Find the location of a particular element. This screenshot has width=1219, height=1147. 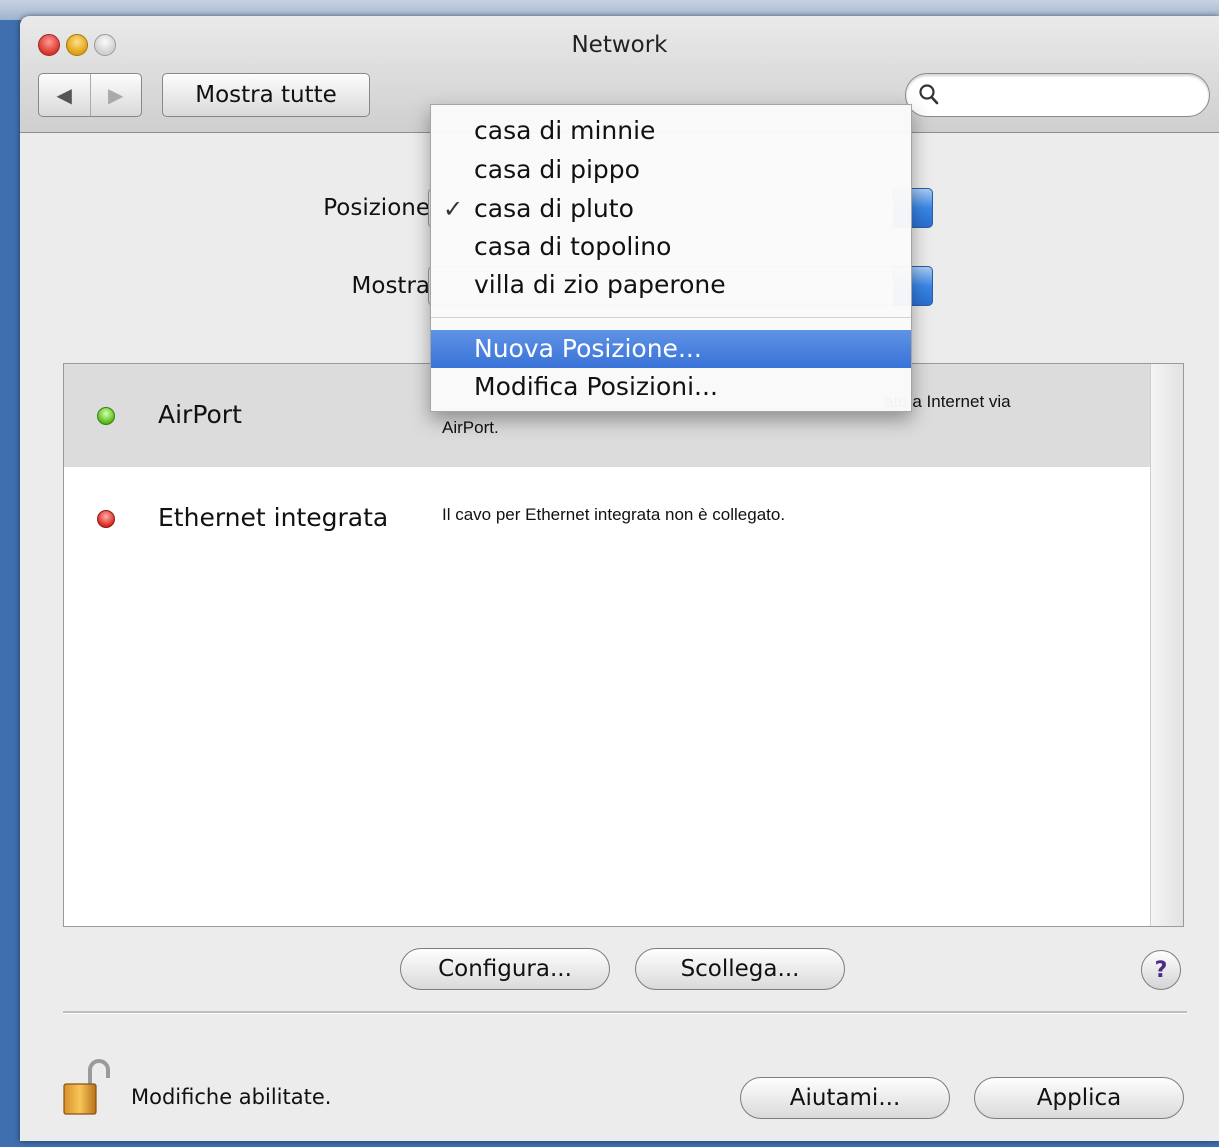

lock-icon is located at coordinates (87, 1088).